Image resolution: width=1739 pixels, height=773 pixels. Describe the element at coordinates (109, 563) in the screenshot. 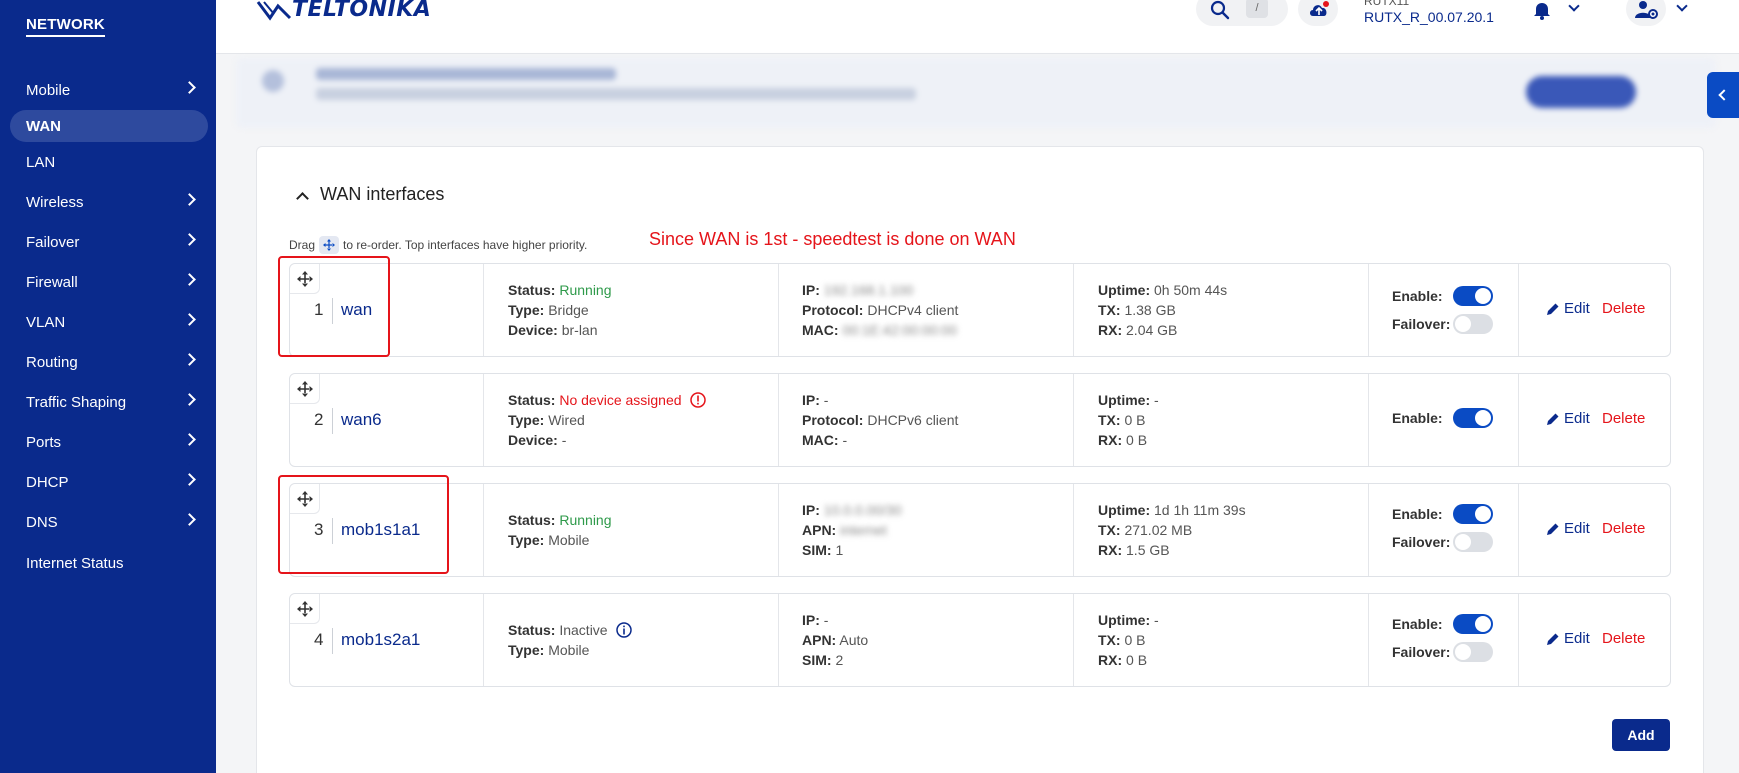

I see `sidebar-item-internet-status: Internet Status` at that location.